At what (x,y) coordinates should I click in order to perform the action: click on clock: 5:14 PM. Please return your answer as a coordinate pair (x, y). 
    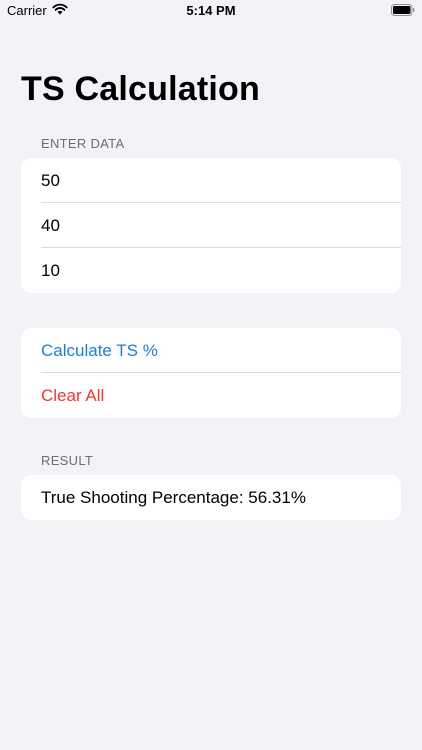
    Looking at the image, I should click on (211, 10).